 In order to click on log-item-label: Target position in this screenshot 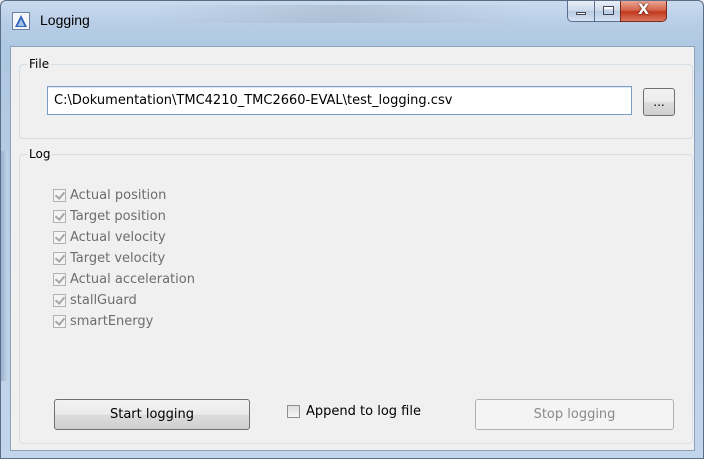, I will do `click(118, 216)`.